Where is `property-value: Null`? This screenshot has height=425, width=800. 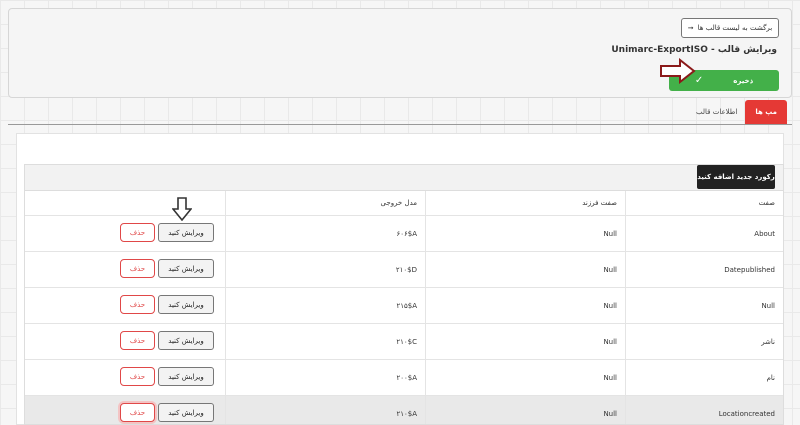 property-value: Null is located at coordinates (768, 305).